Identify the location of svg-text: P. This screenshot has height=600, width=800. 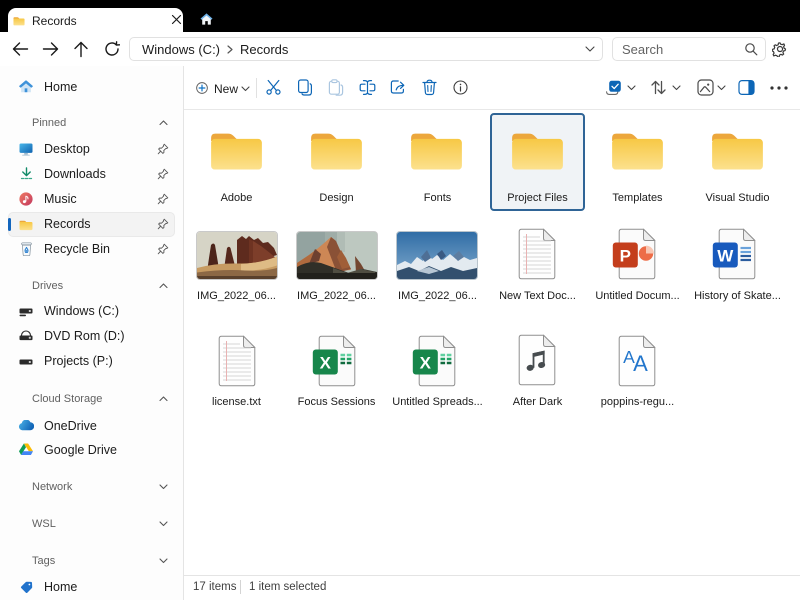
(625, 256).